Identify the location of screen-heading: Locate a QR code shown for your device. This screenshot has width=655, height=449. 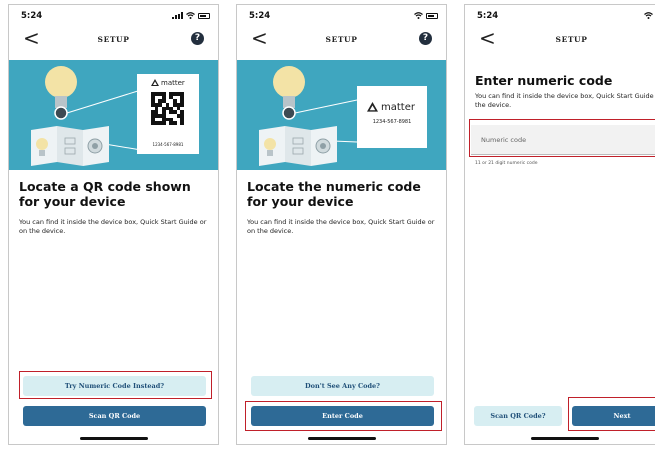
(105, 194).